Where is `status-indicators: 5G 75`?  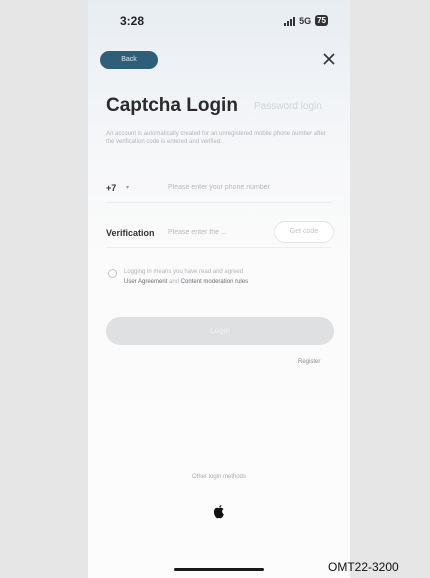 status-indicators: 5G 75 is located at coordinates (306, 20).